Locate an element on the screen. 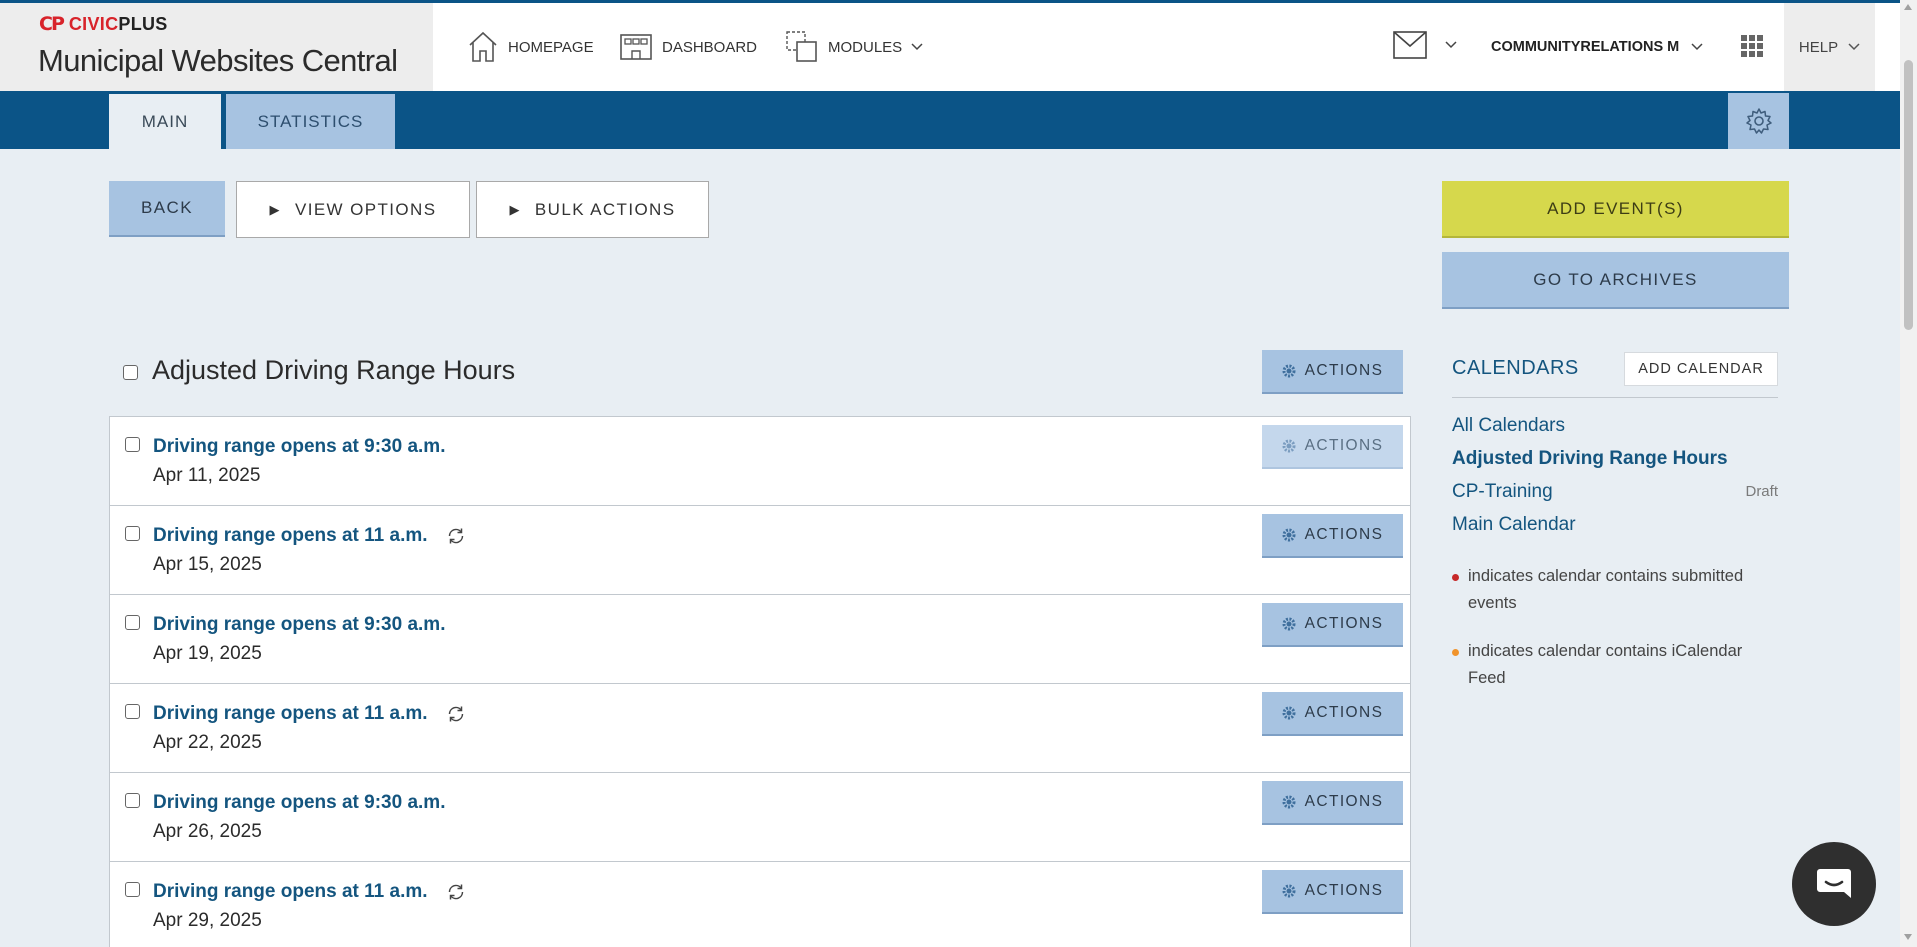 This screenshot has width=1917, height=947. event-date: Apr 19, 2025 is located at coordinates (207, 653).